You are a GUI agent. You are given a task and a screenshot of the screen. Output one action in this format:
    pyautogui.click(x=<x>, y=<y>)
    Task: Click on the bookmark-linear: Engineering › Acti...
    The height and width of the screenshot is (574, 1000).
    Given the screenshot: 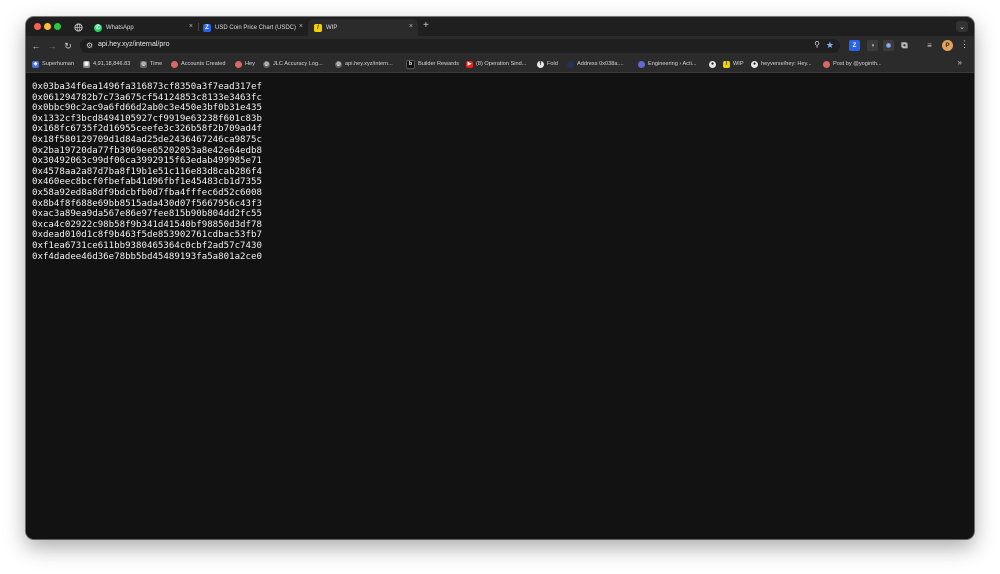 What is the action you would take?
    pyautogui.click(x=667, y=64)
    